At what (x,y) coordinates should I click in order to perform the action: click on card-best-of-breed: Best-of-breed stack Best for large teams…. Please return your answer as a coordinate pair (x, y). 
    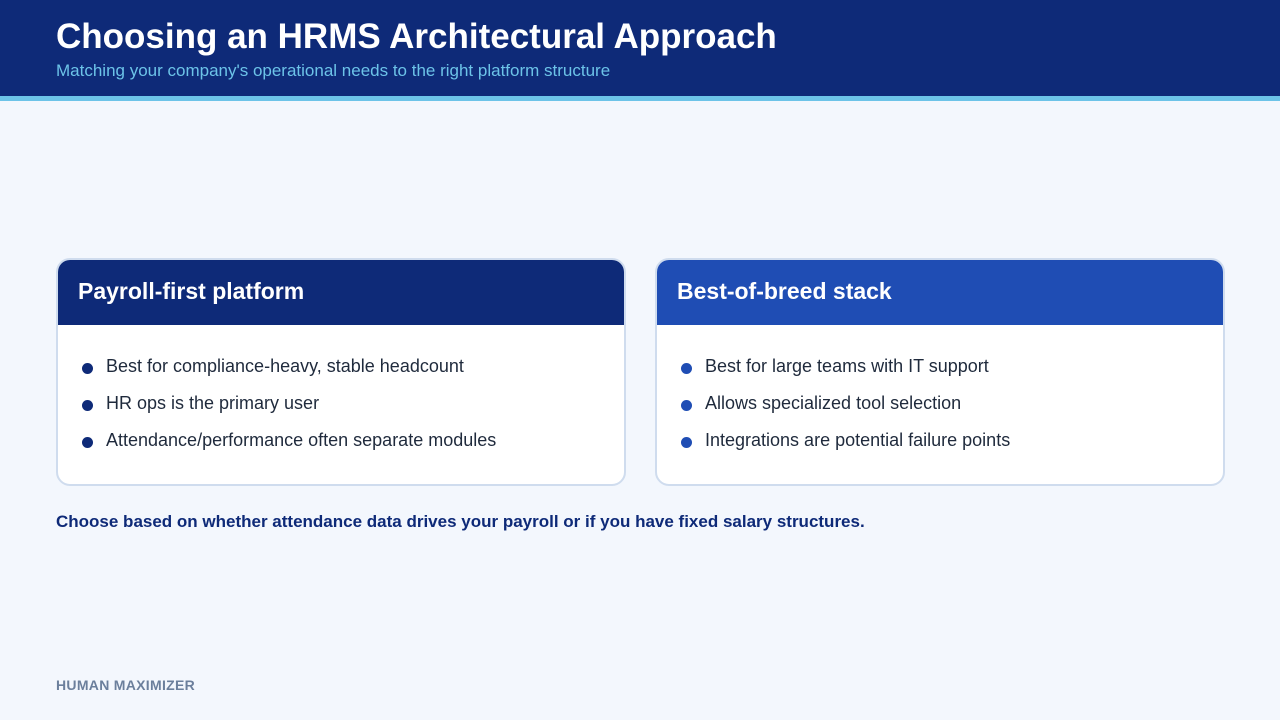
    Looking at the image, I should click on (940, 372).